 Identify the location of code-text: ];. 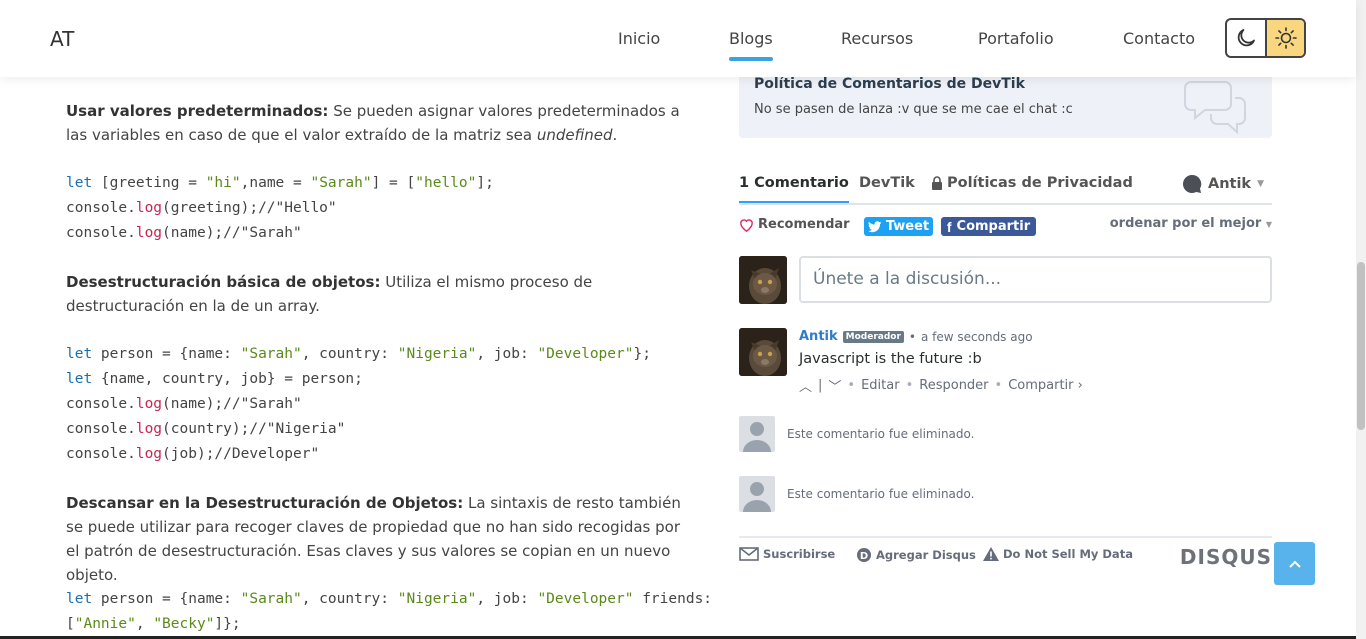
(485, 183).